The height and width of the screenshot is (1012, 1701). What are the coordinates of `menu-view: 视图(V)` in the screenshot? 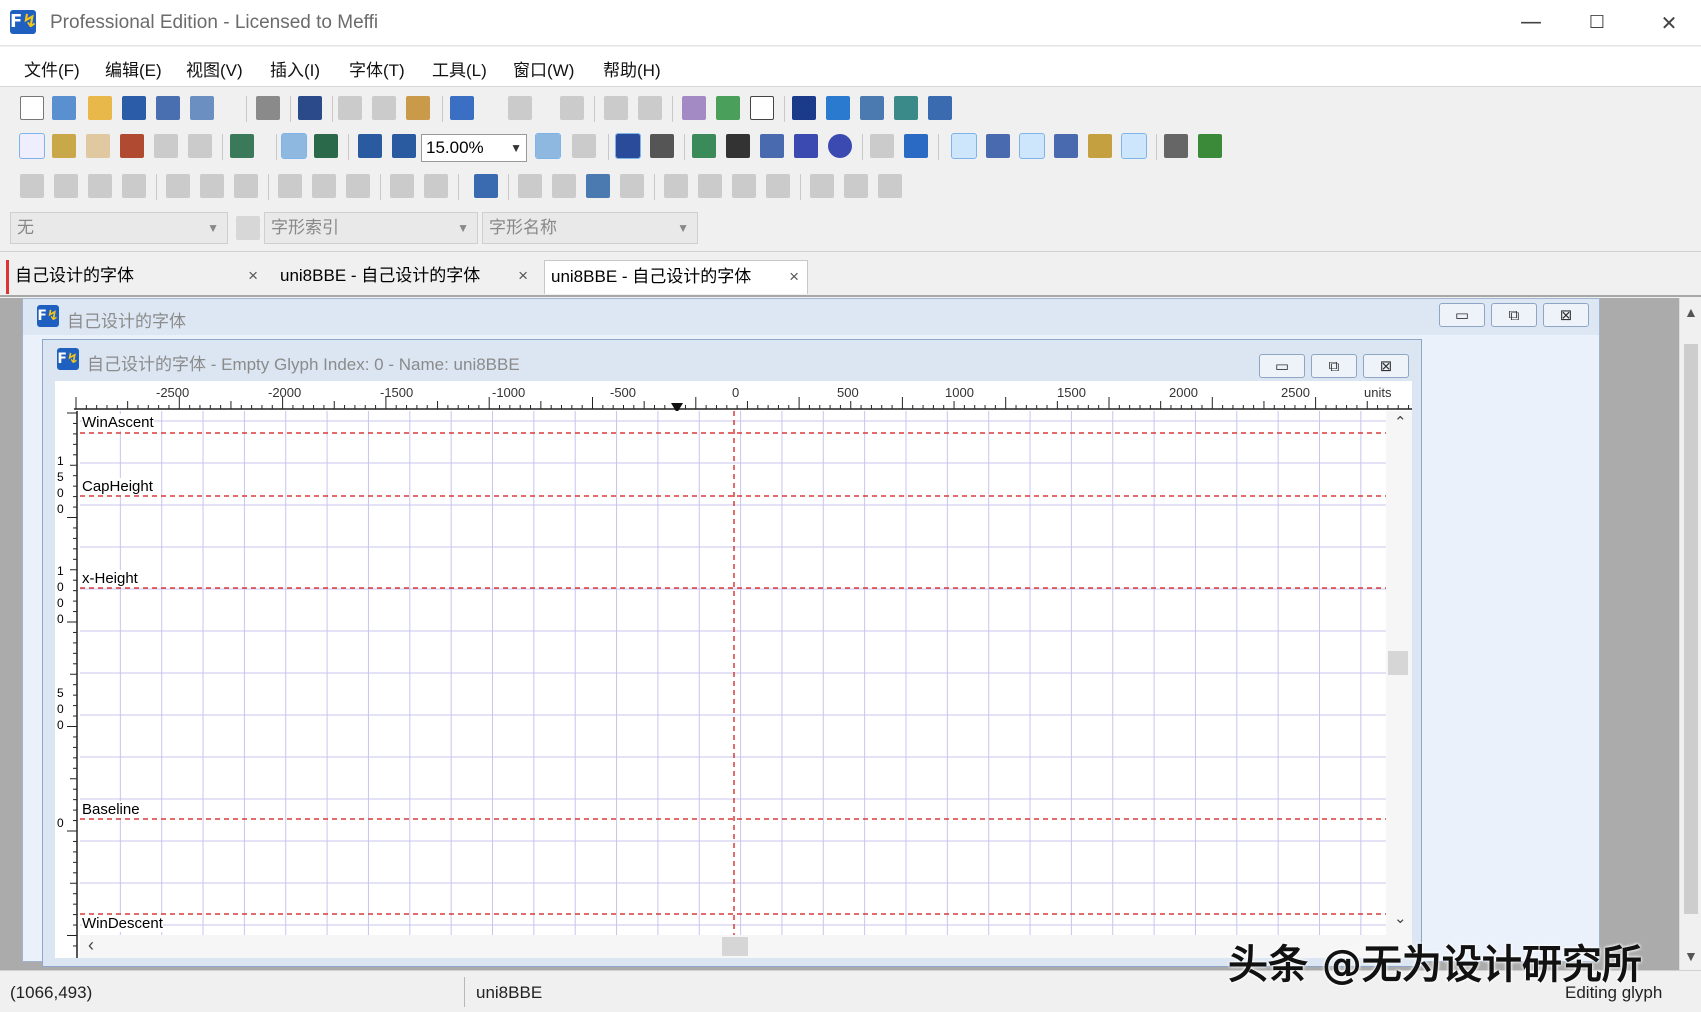 It's located at (214, 68).